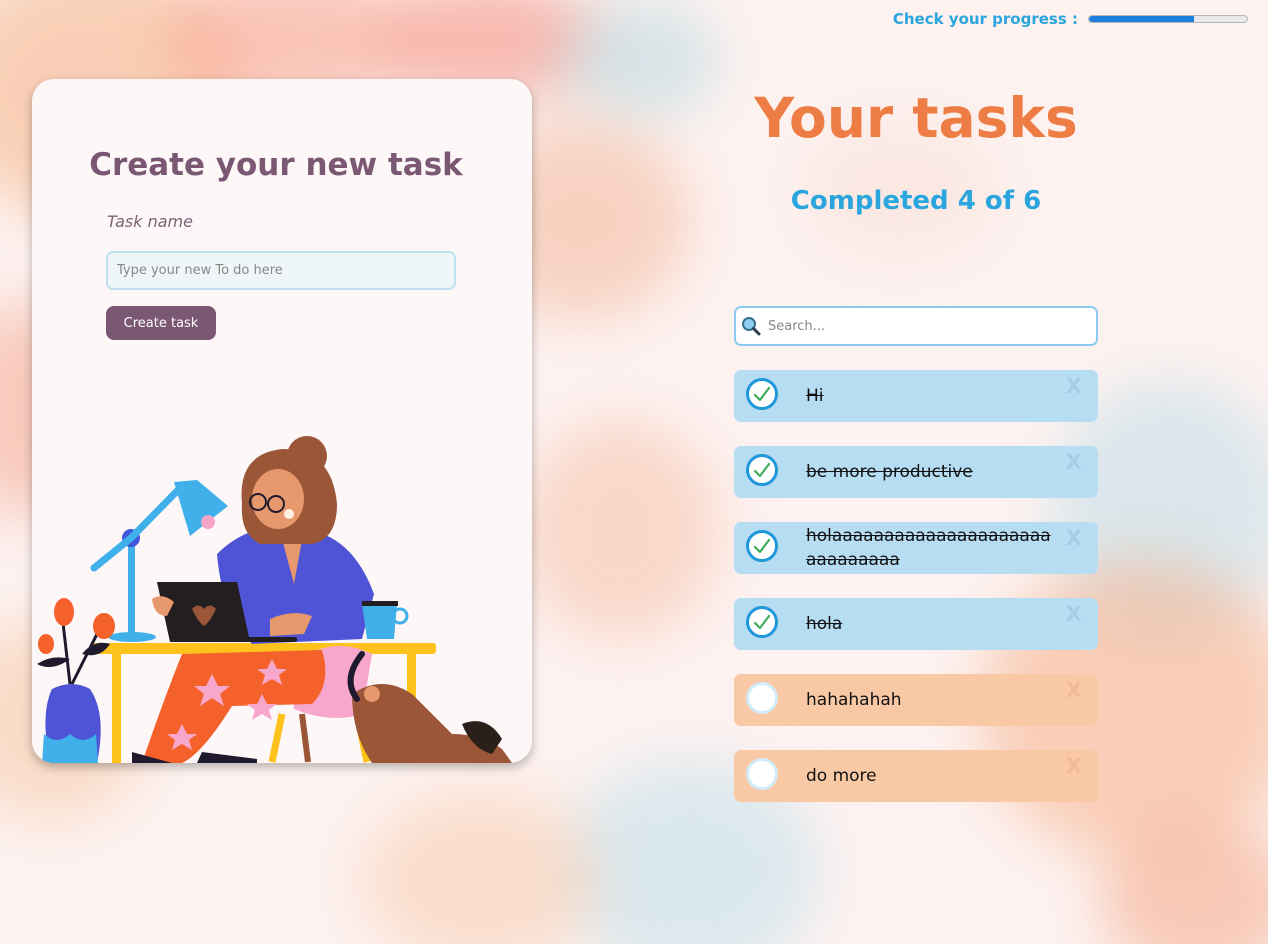  I want to click on search-input, so click(928, 326).